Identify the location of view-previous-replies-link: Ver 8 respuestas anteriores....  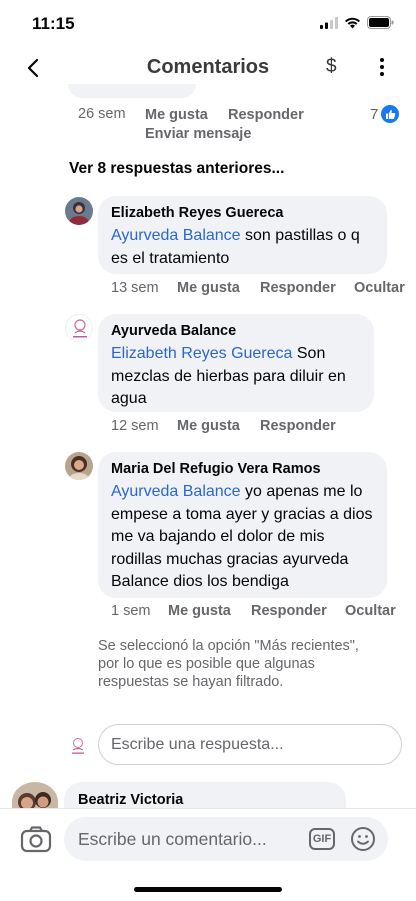
(176, 169).